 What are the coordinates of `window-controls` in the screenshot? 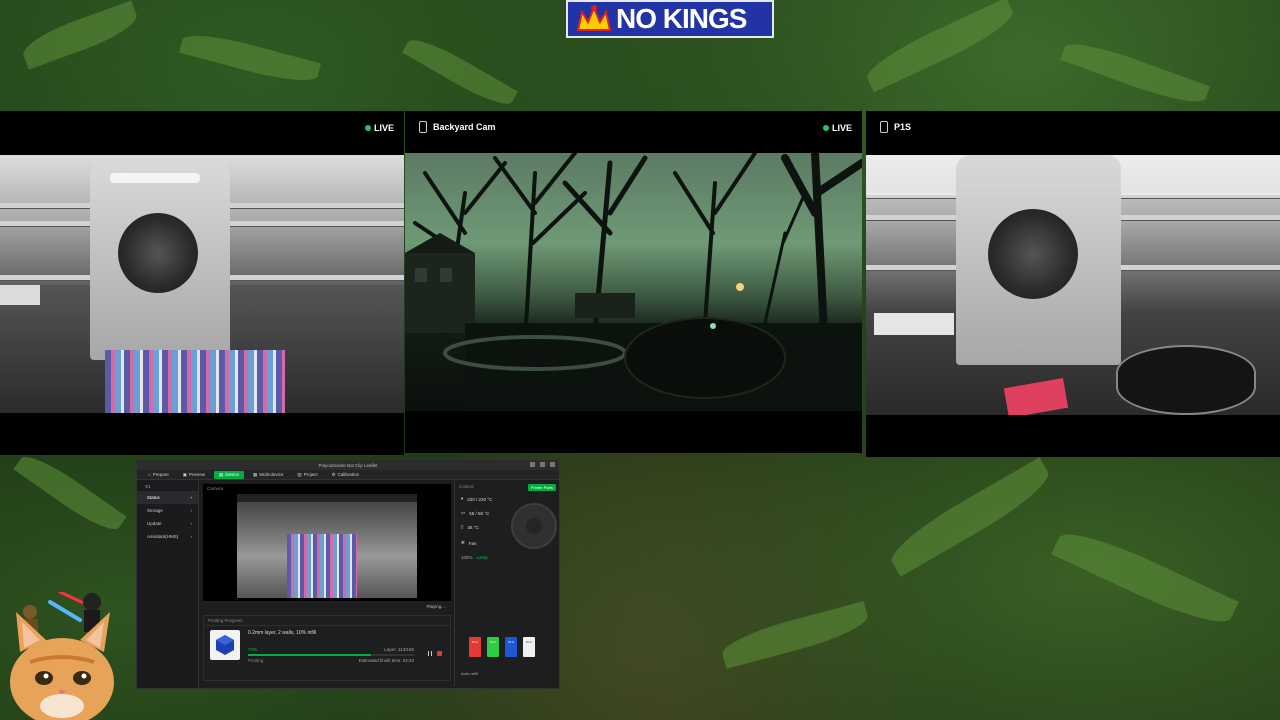 It's located at (542, 464).